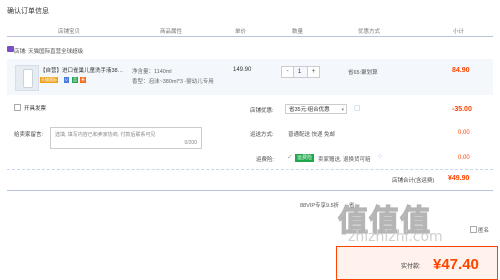 Image resolution: width=500 pixels, height=280 pixels. What do you see at coordinates (265, 160) in the screenshot?
I see `insurance-label: 运费险:` at bounding box center [265, 160].